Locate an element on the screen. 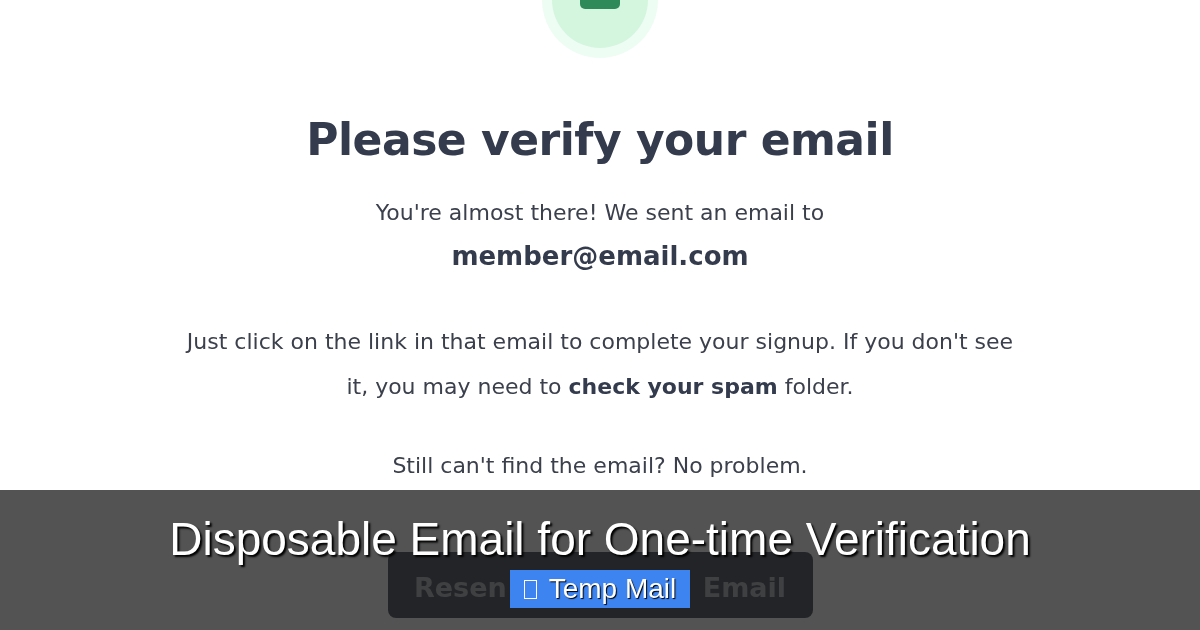  page-heading: Please verify your email is located at coordinates (600, 139).